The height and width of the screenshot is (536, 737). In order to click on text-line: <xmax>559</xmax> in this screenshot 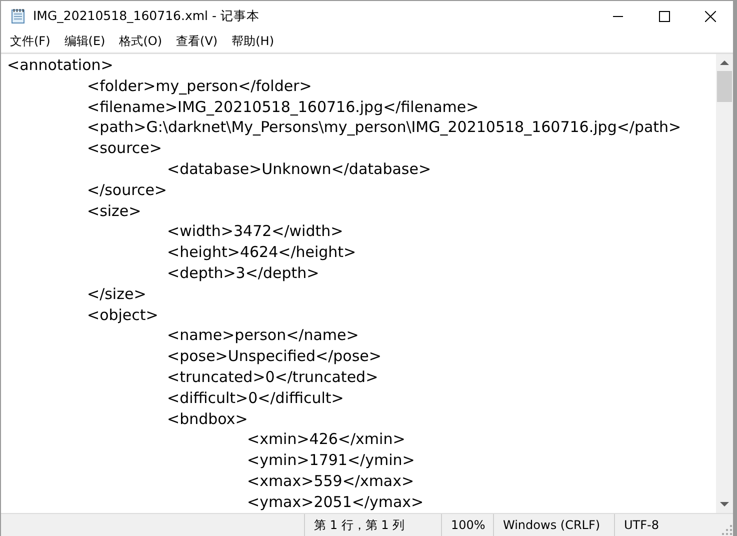, I will do `click(330, 481)`.